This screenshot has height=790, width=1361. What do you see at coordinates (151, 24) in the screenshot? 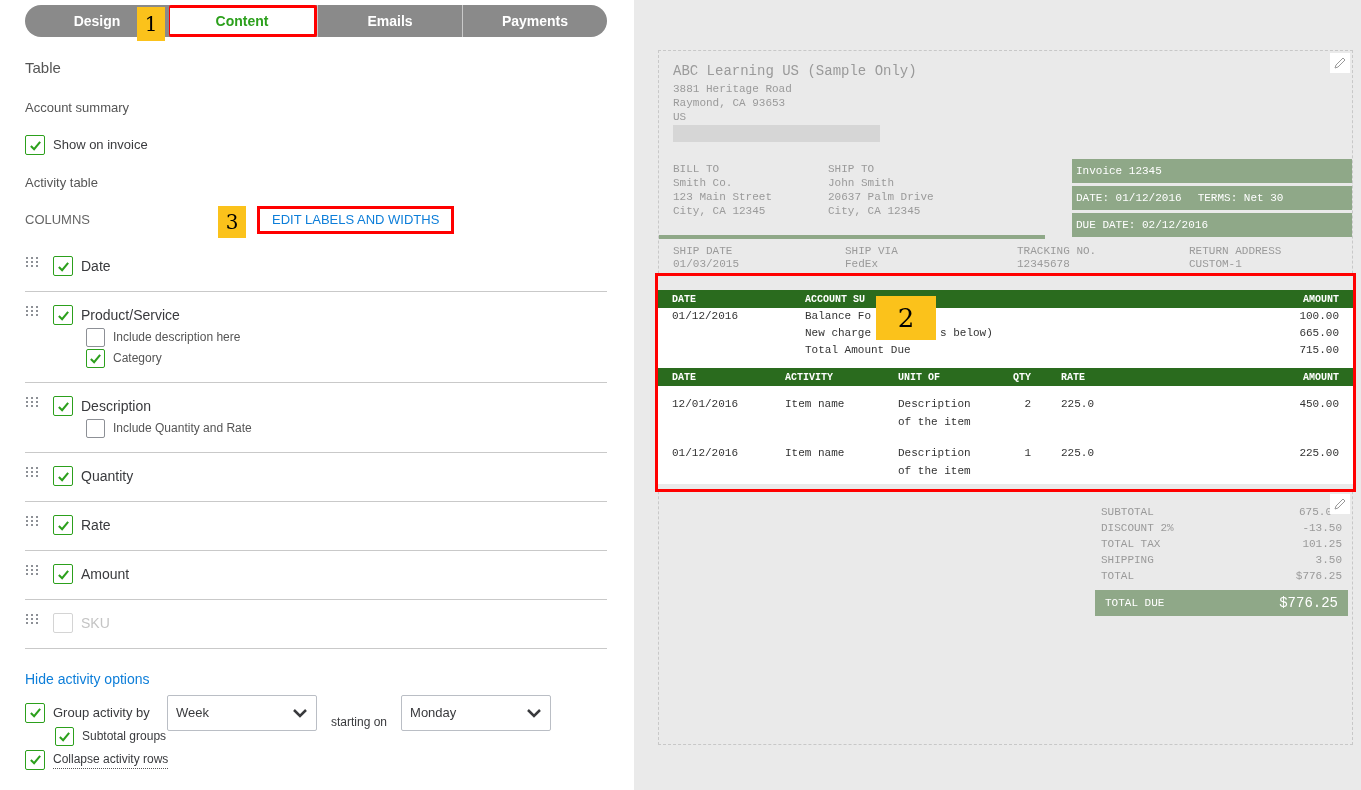
I see `annotation-number: 1` at bounding box center [151, 24].